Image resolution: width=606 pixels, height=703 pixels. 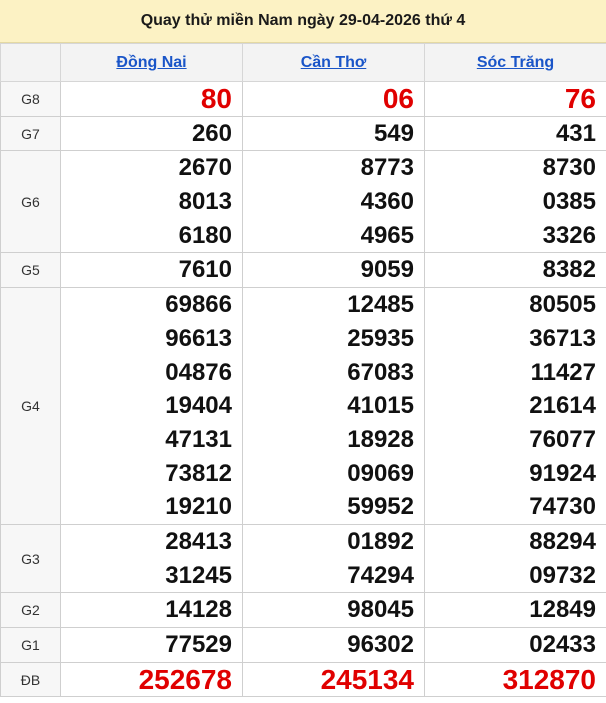 I want to click on prize-number: 47131, so click(x=198, y=439).